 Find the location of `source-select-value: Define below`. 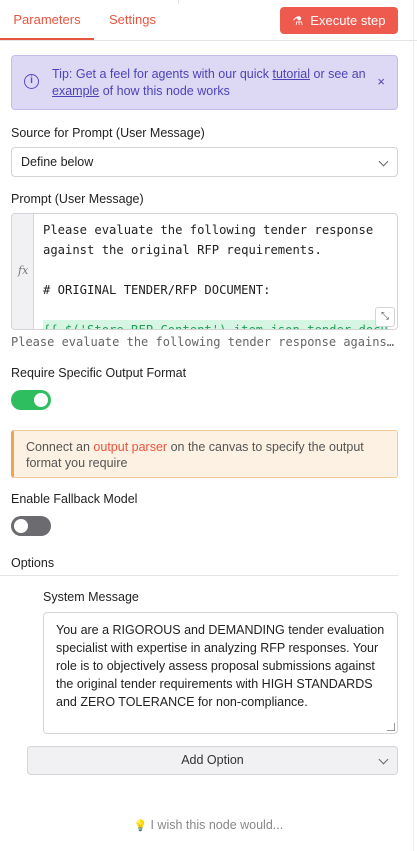

source-select-value: Define below is located at coordinates (57, 162).